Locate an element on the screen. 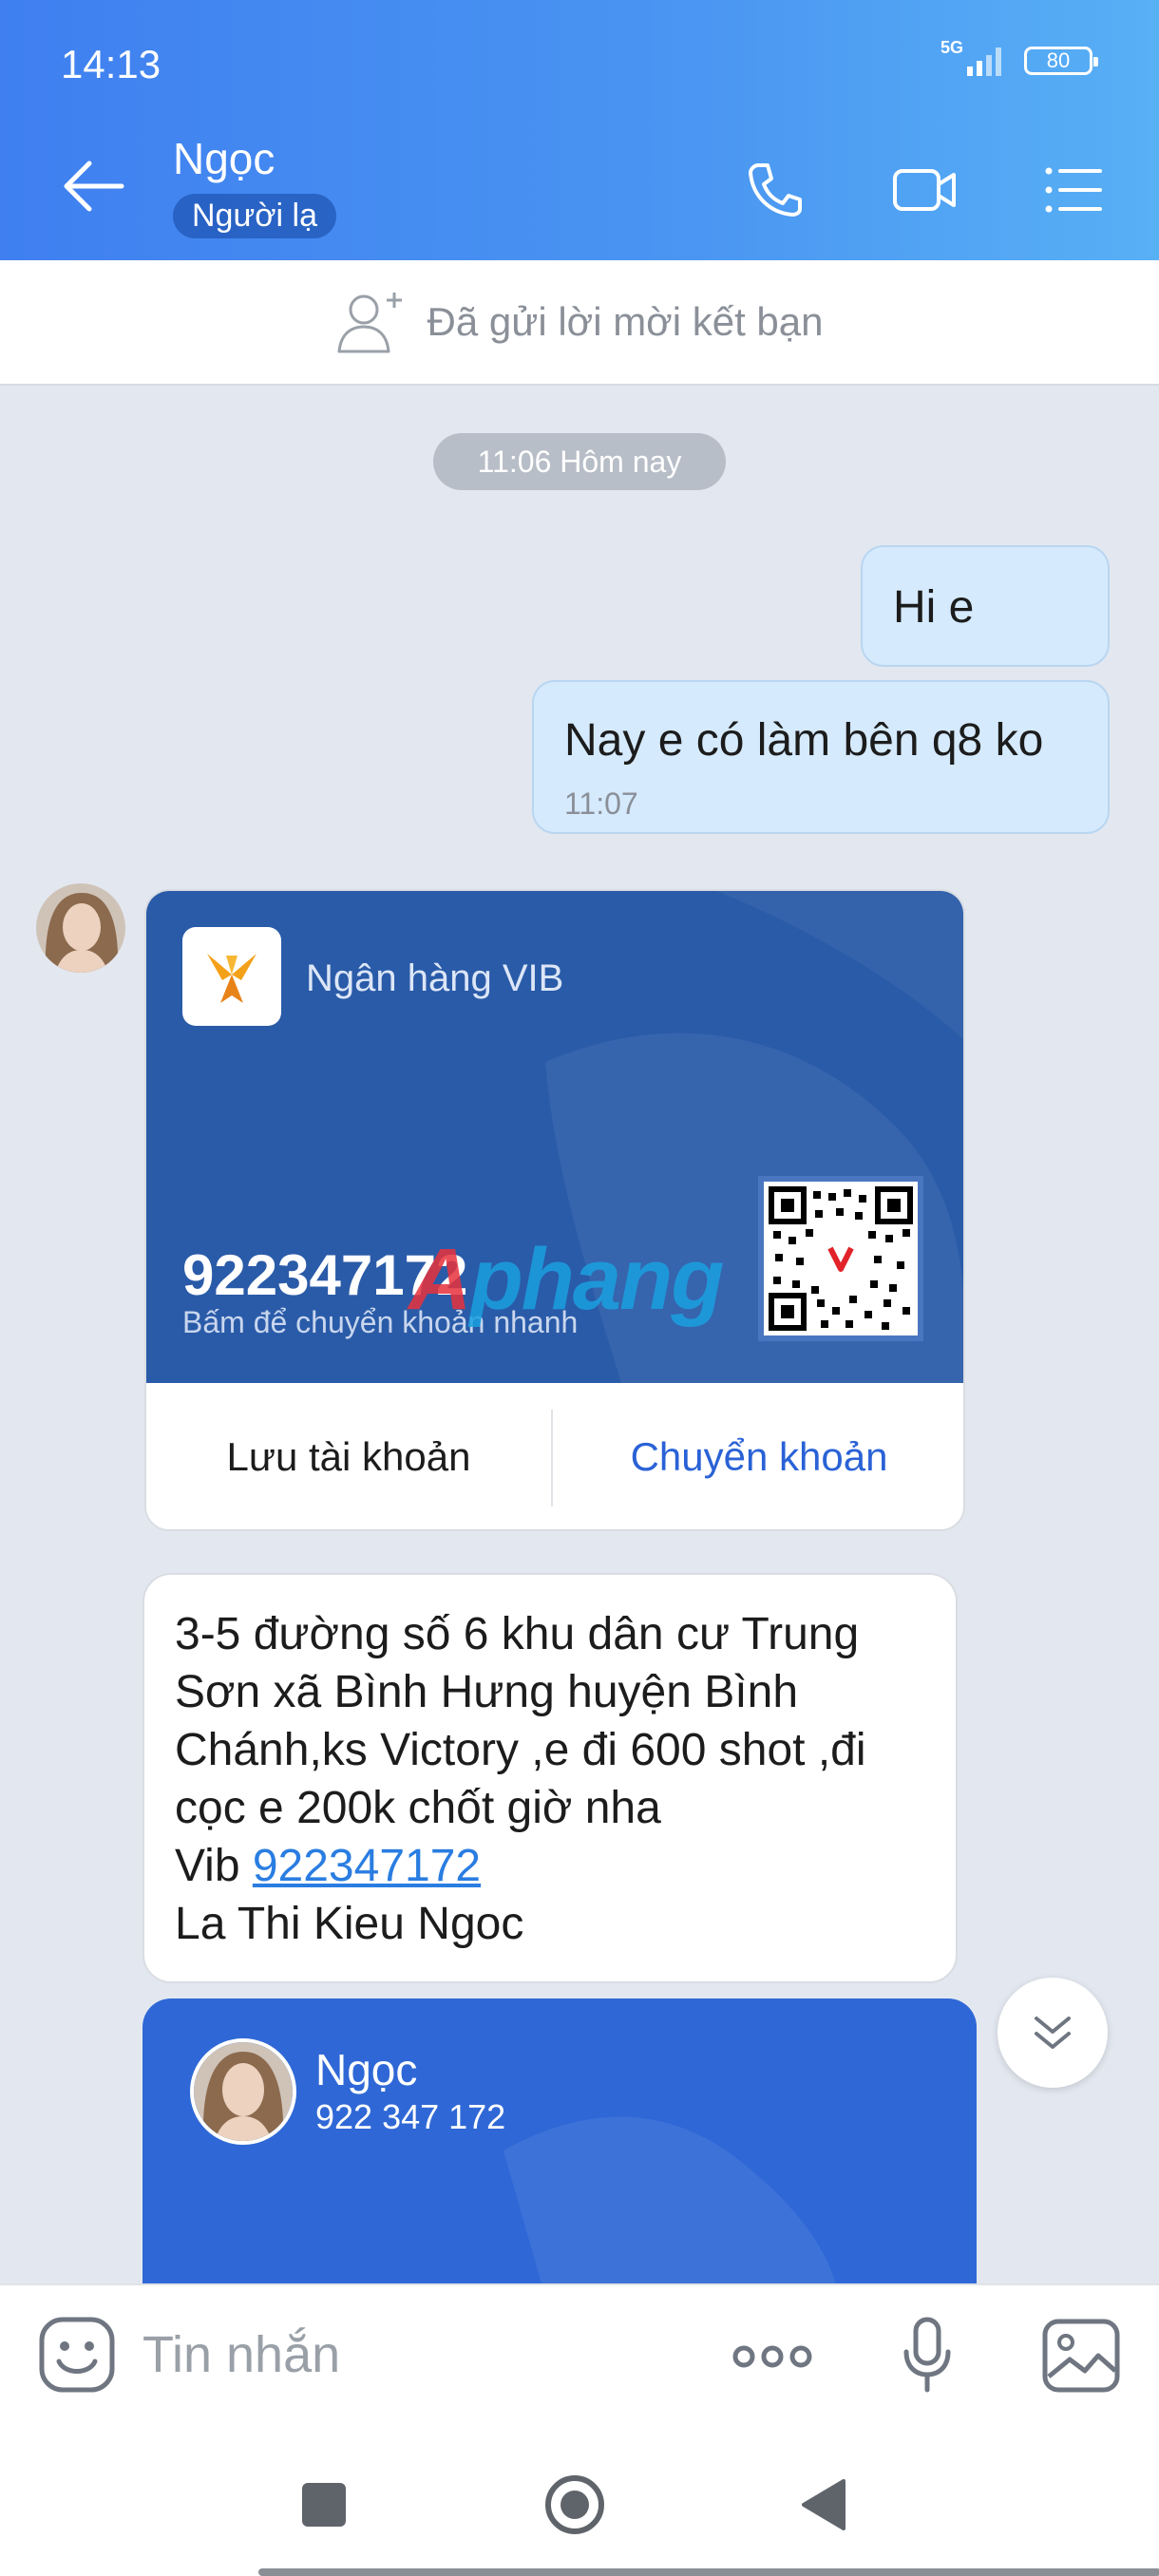 This screenshot has height=2576, width=1159. back-triangle-icon is located at coordinates (824, 2504).